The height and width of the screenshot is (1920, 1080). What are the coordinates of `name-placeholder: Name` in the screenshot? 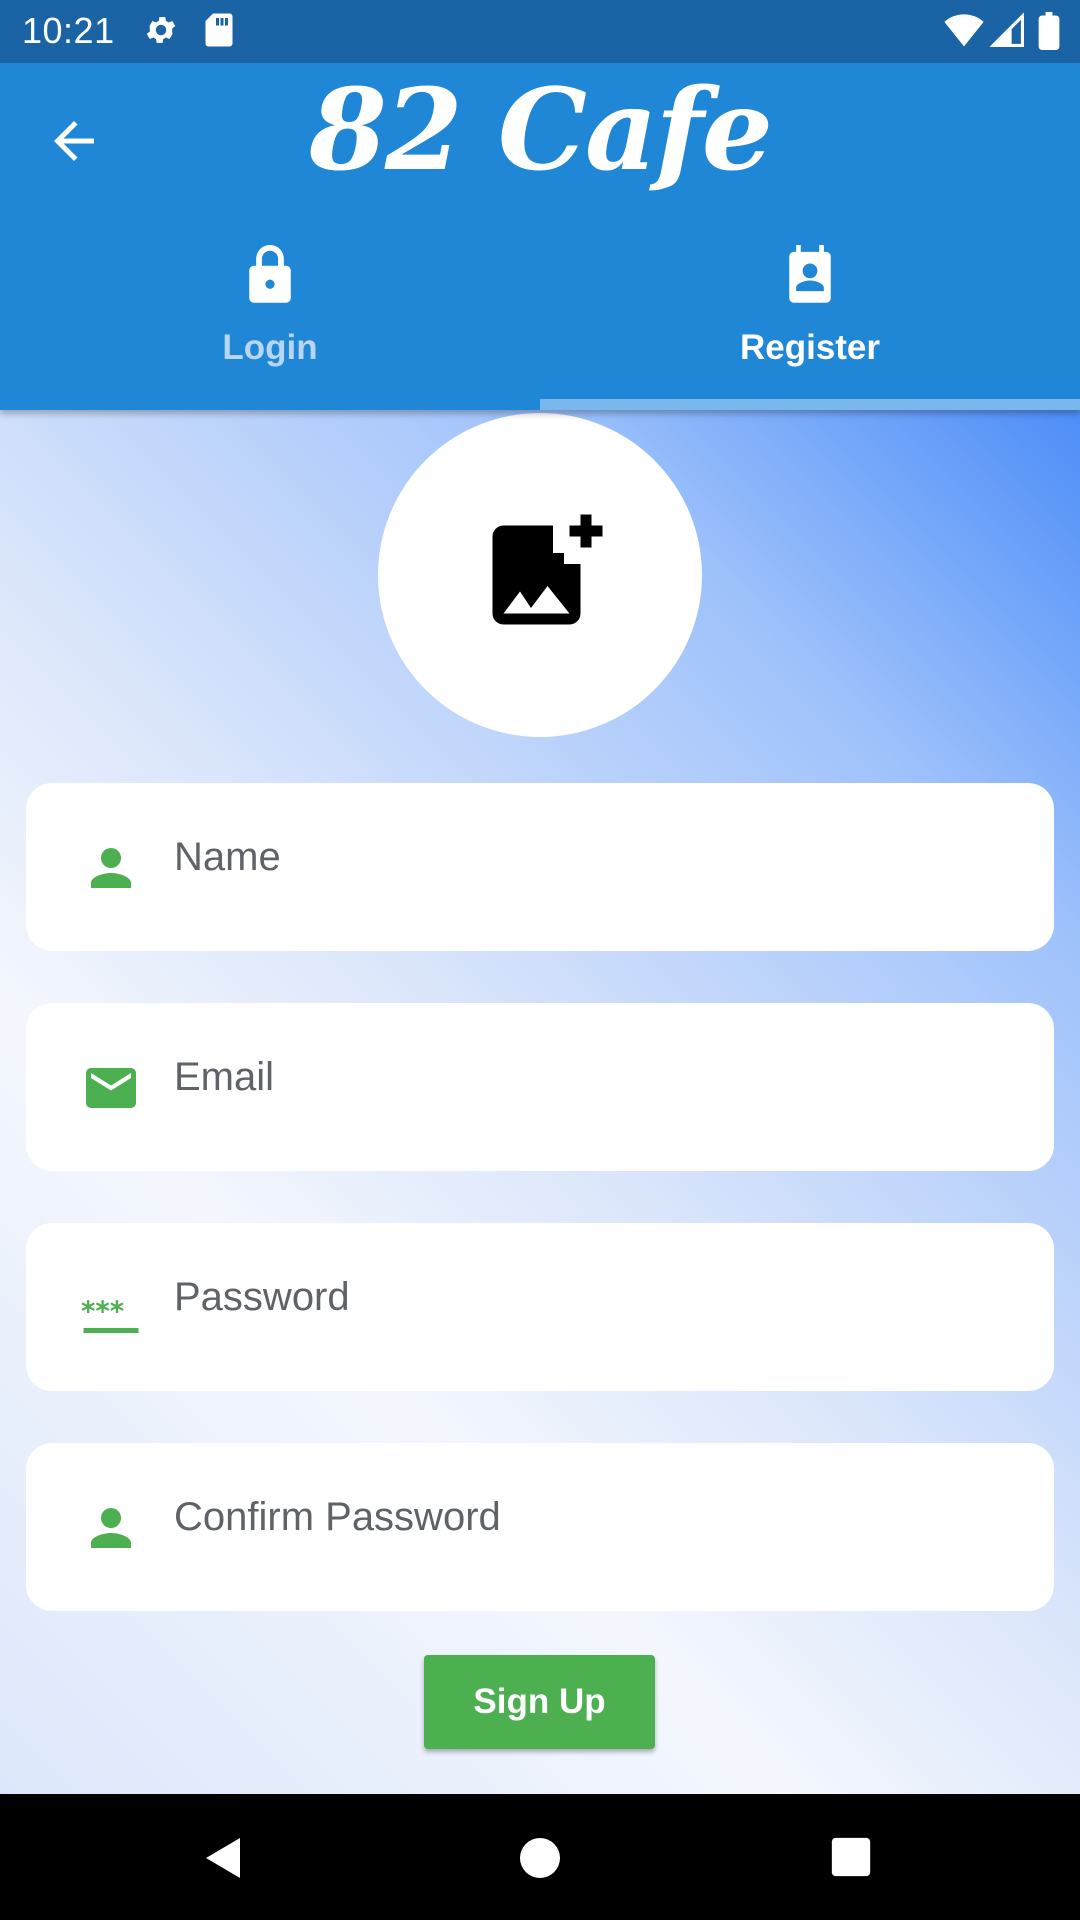 It's located at (227, 857).